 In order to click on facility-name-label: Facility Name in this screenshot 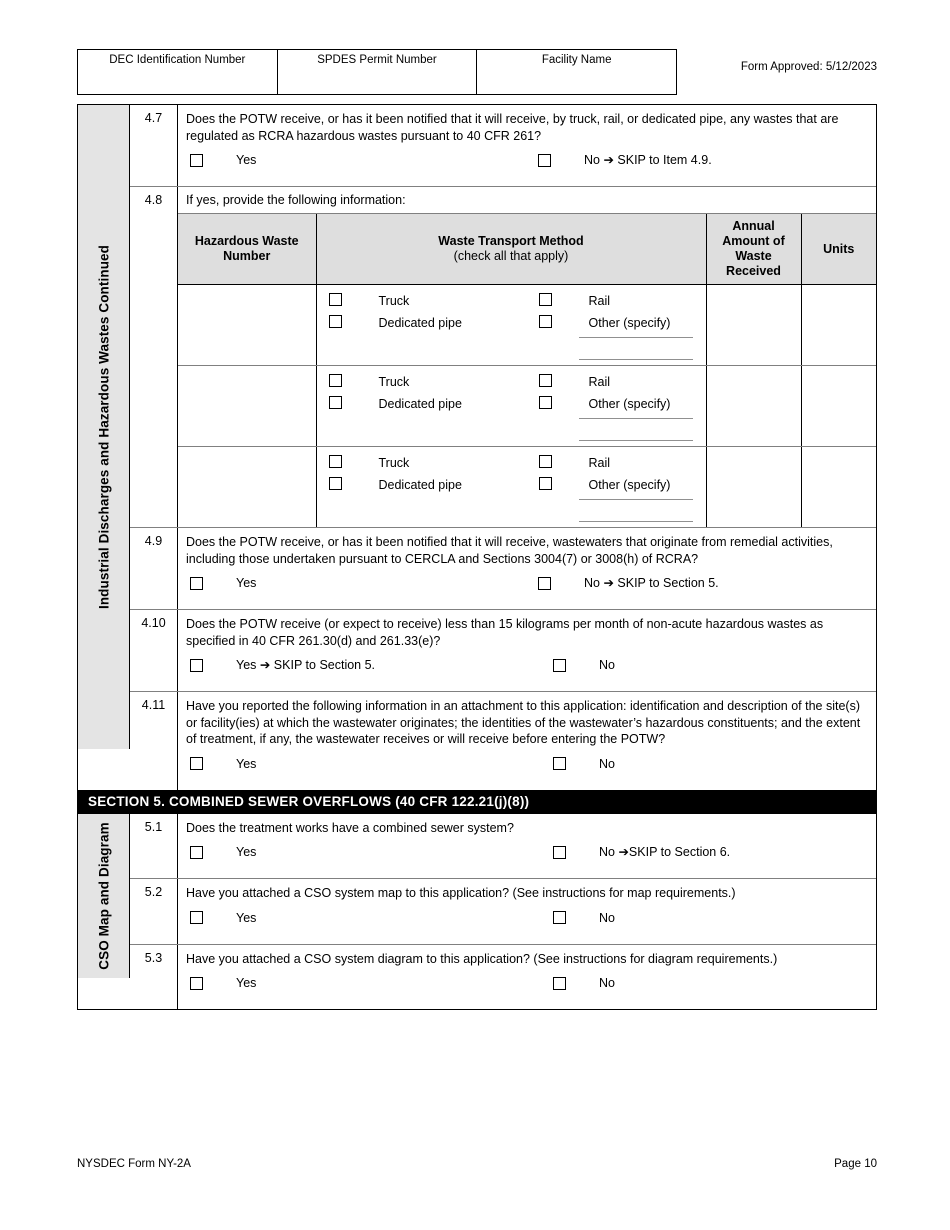, I will do `click(576, 60)`.